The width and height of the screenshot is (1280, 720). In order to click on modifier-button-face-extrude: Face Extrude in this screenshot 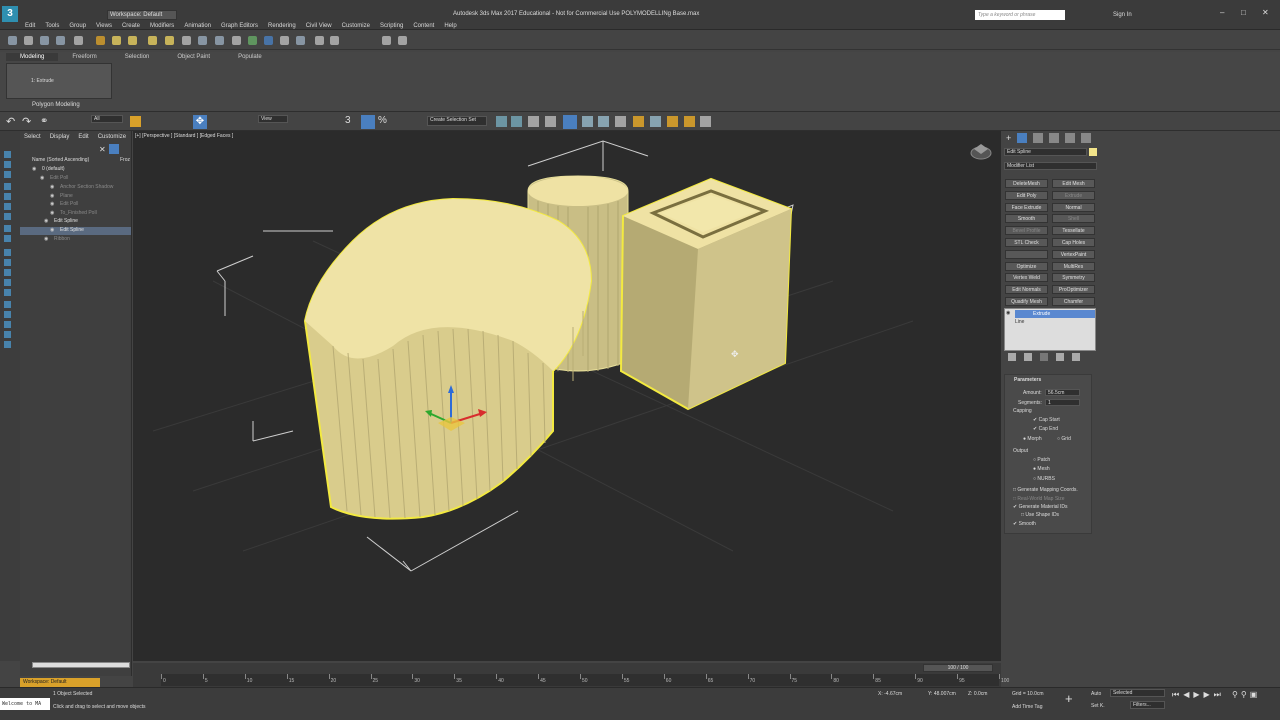, I will do `click(1026, 207)`.